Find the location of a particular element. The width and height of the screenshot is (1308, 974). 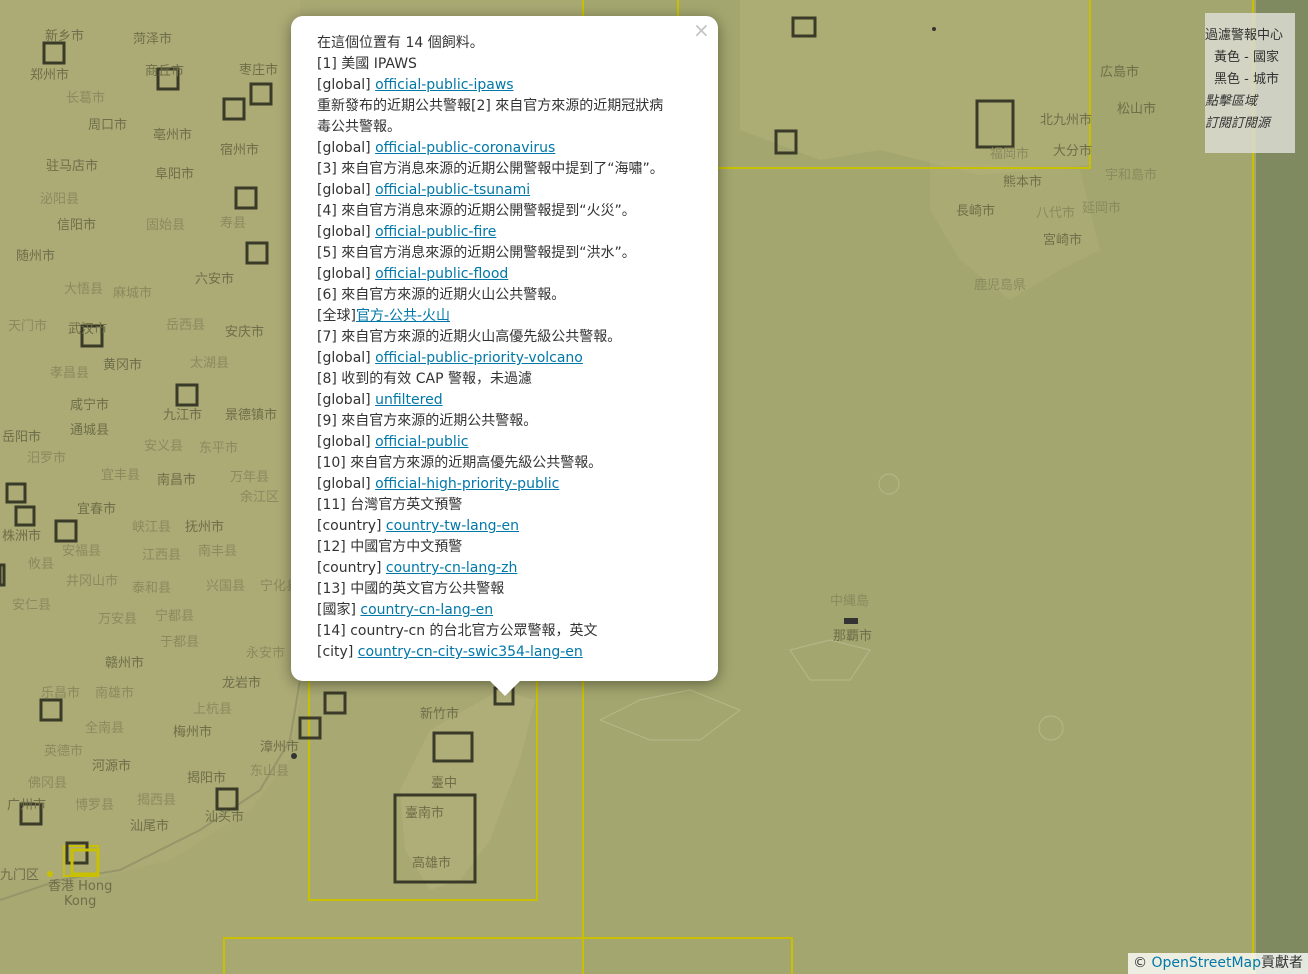

feed-link: official-public-priority-volcano is located at coordinates (479, 358).